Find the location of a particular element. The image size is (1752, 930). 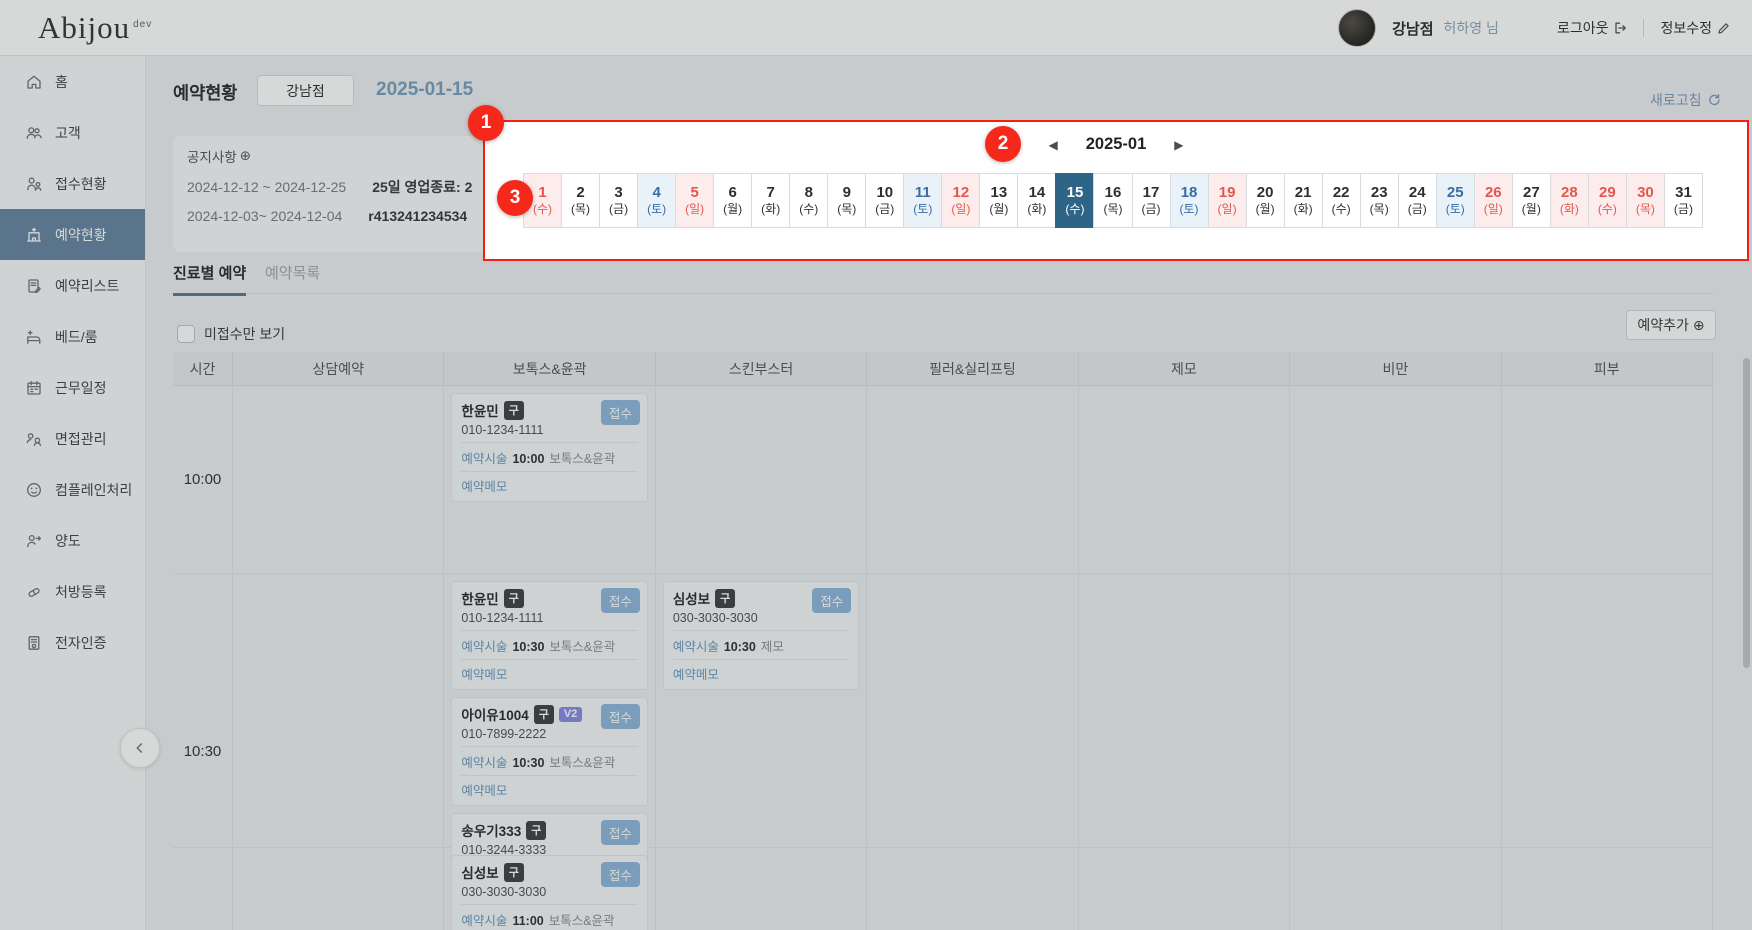

day-number: 13 is located at coordinates (999, 192).